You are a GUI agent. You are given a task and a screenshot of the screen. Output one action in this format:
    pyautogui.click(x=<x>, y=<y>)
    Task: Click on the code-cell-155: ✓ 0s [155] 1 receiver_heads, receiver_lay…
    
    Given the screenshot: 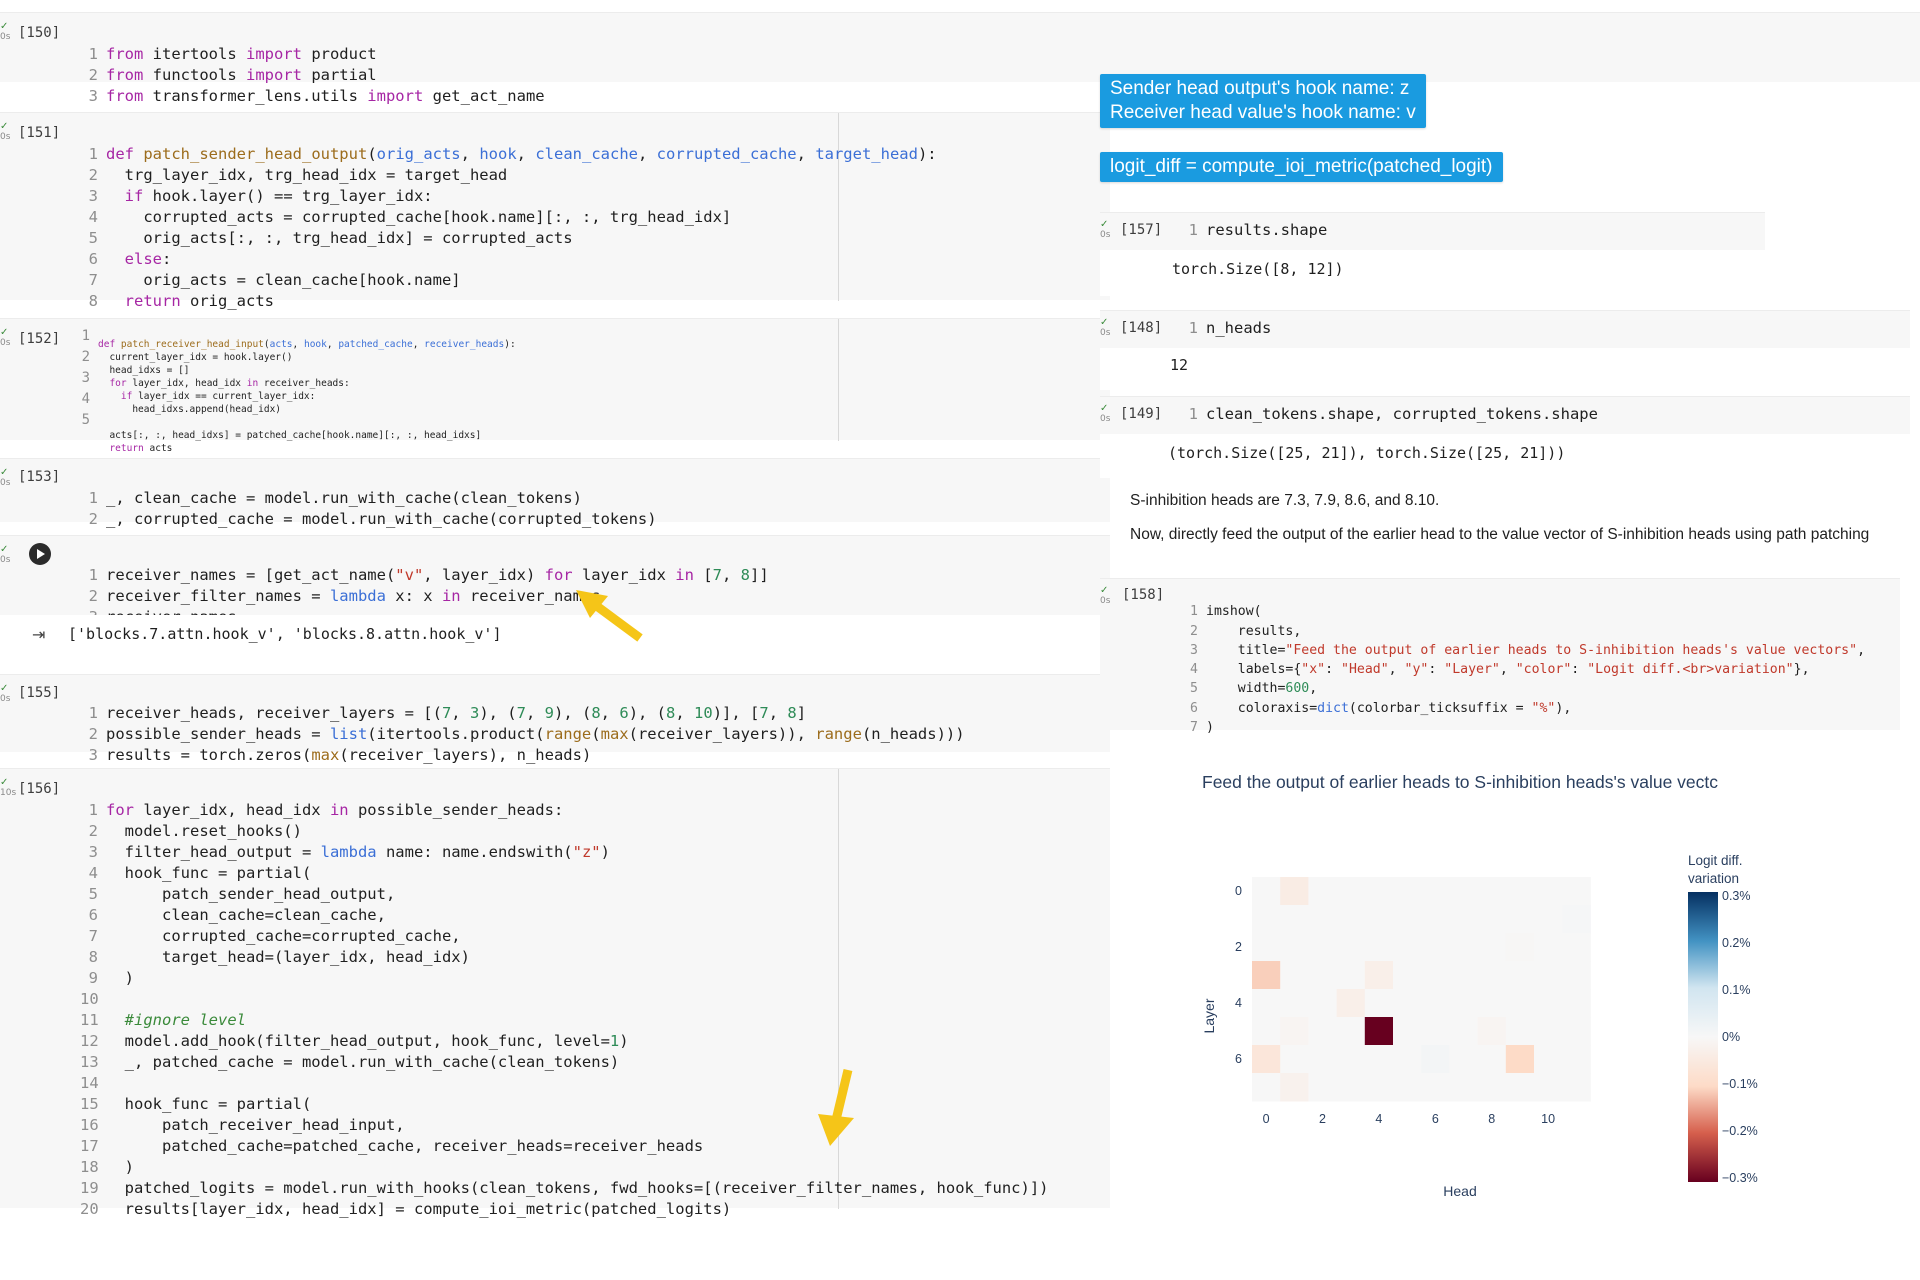 What is the action you would take?
    pyautogui.click(x=555, y=719)
    